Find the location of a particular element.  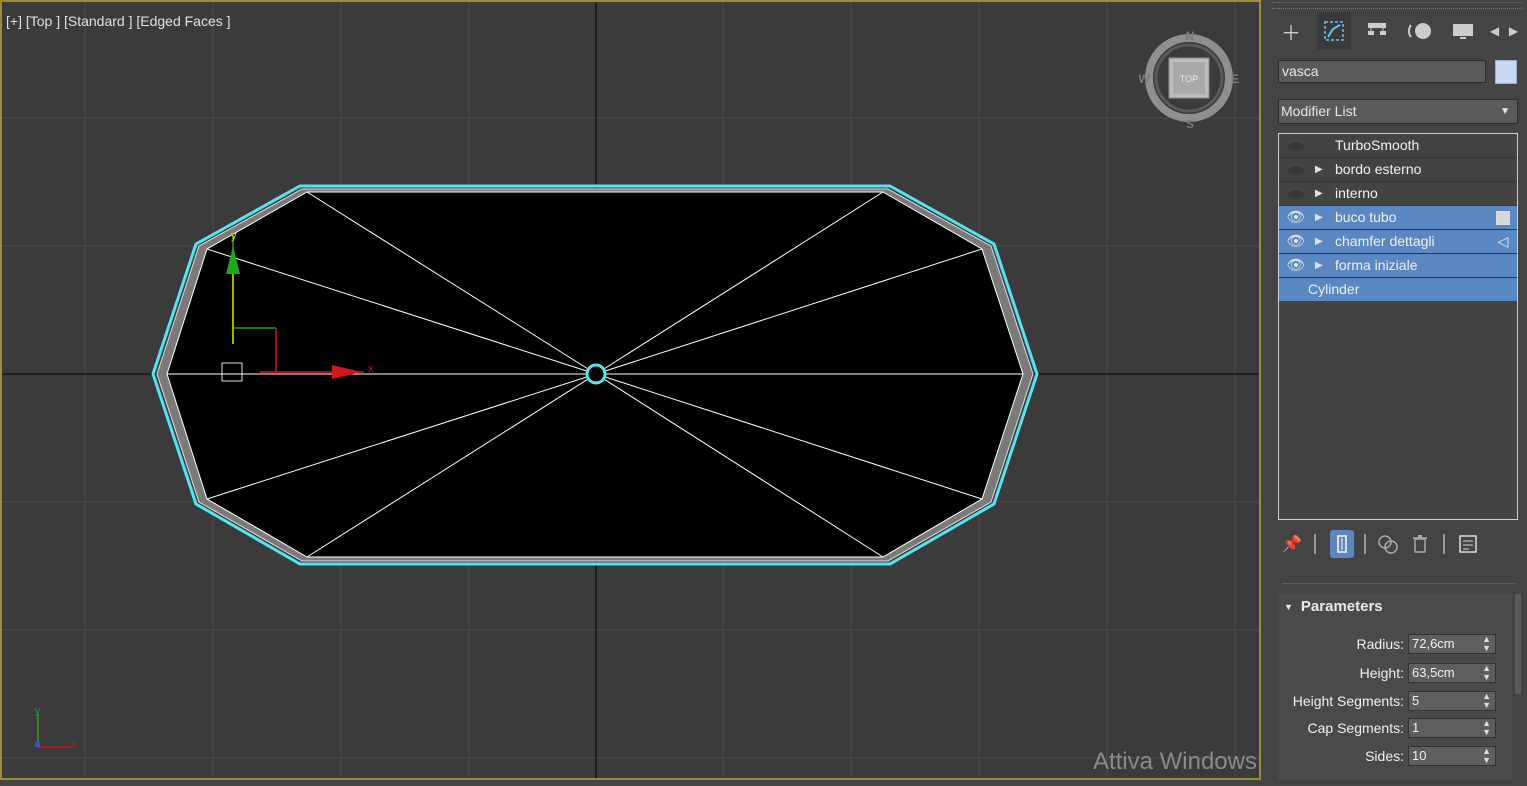

arrow-right-icon: ▶ is located at coordinates (1513, 31).